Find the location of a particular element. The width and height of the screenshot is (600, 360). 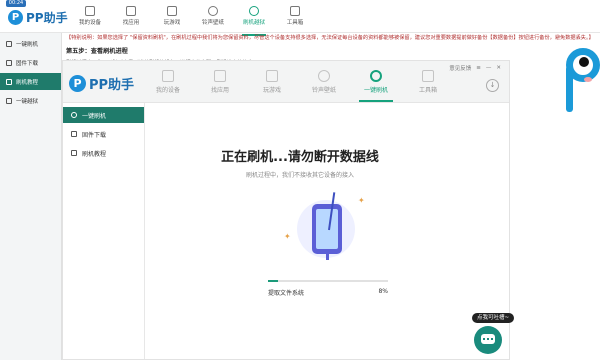

main-nav: 我的设备 找应用 玩游戏 铃声壁纸 刷机越狱 工具箱 is located at coordinates (193, 20).